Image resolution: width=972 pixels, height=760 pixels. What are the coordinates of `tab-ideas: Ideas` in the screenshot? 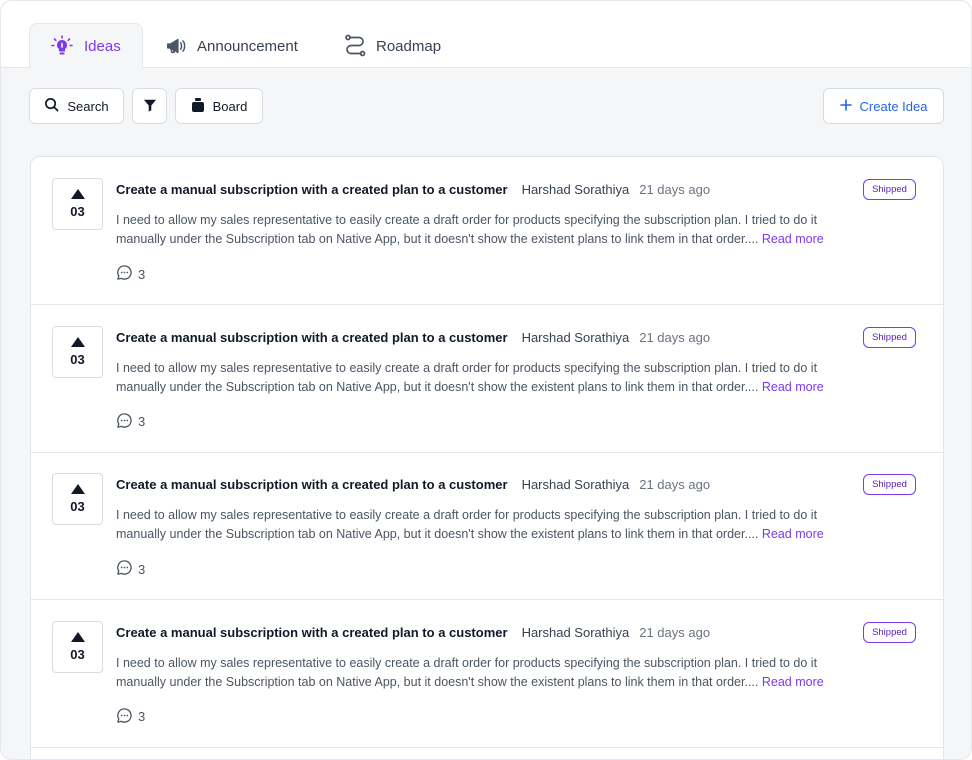 It's located at (86, 46).